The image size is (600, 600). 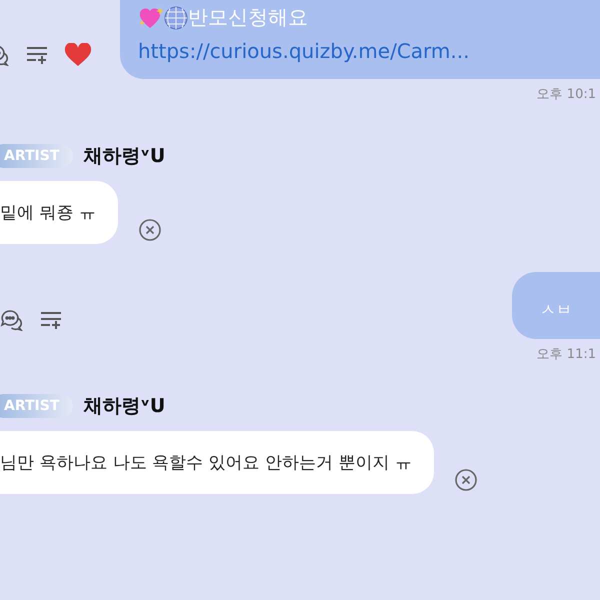 I want to click on message-bubble: 님만 욕하나요 나도 욕할수 있어요 안하는거 뿐이지 ㅠ, so click(x=217, y=462).